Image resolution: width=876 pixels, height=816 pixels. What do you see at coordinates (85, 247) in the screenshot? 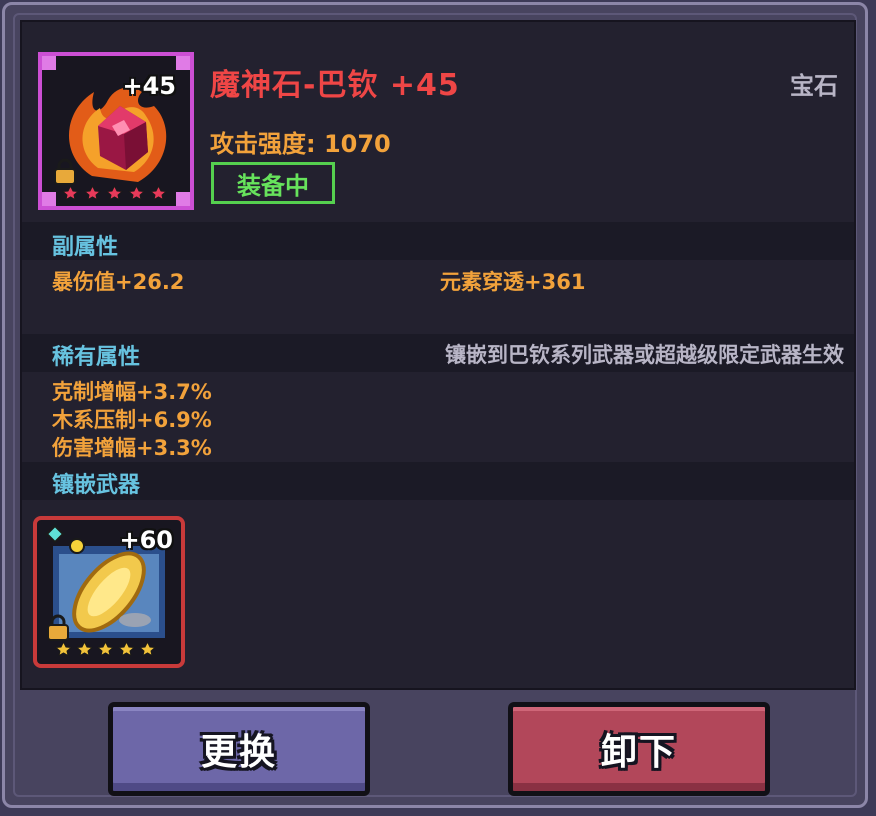
I see `secondary-attributes-title: 副属性` at bounding box center [85, 247].